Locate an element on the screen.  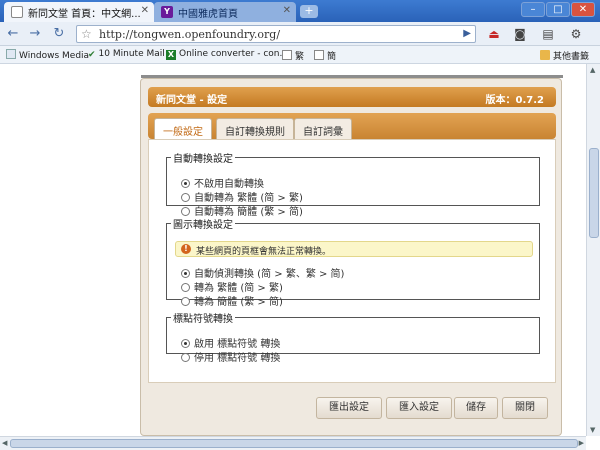
pdf-icon: ⏏ is located at coordinates (494, 34).